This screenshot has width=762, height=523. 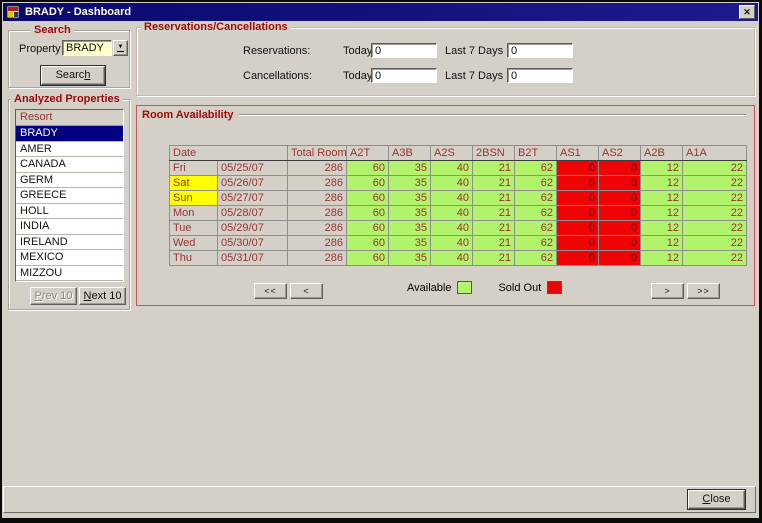 What do you see at coordinates (358, 51) in the screenshot?
I see `today-label: Today` at bounding box center [358, 51].